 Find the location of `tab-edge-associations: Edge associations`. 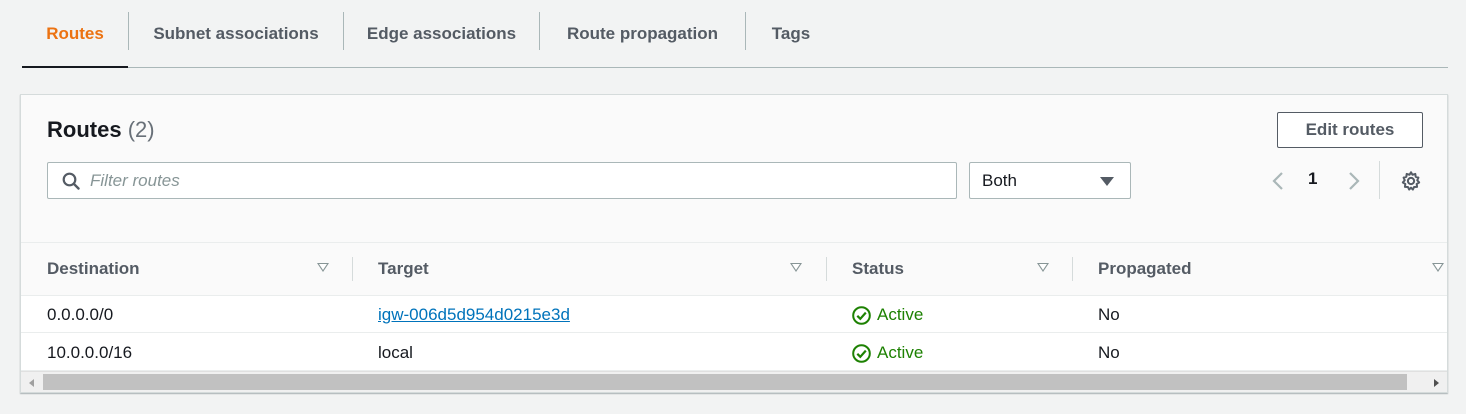

tab-edge-associations: Edge associations is located at coordinates (441, 33).